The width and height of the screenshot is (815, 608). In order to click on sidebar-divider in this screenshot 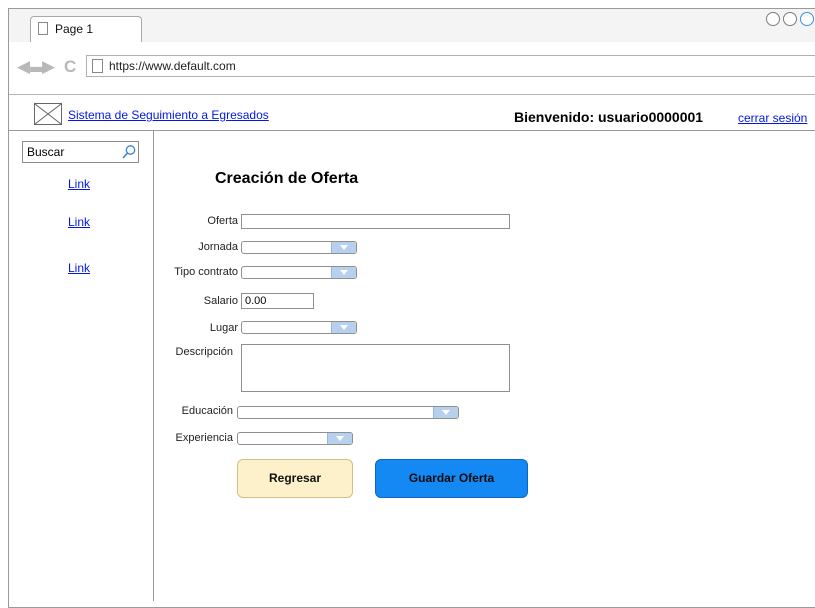, I will do `click(153, 366)`.